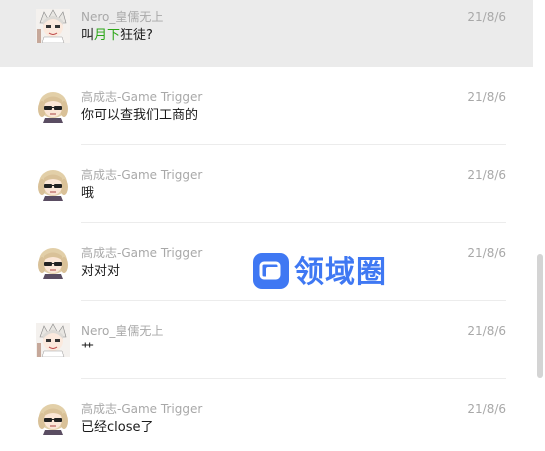  What do you see at coordinates (101, 271) in the screenshot?
I see `message-text: 对对对` at bounding box center [101, 271].